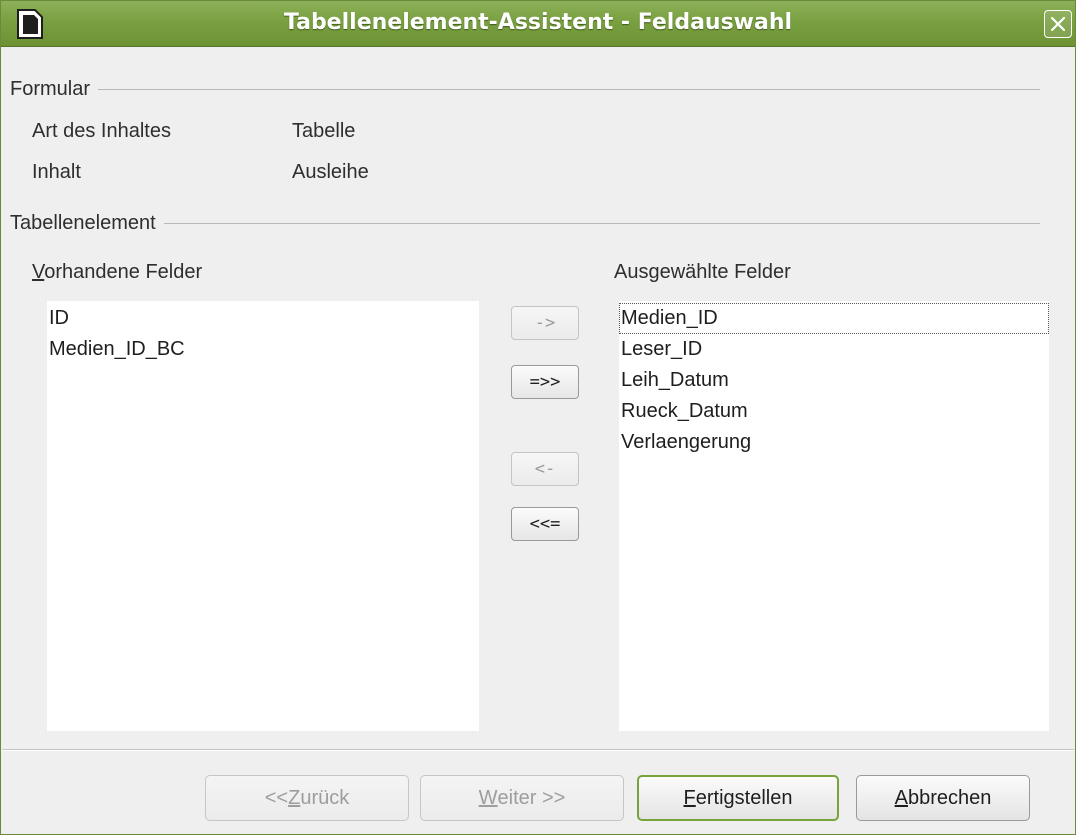 The height and width of the screenshot is (835, 1076). I want to click on list-item: Leser_ID, so click(834, 349).